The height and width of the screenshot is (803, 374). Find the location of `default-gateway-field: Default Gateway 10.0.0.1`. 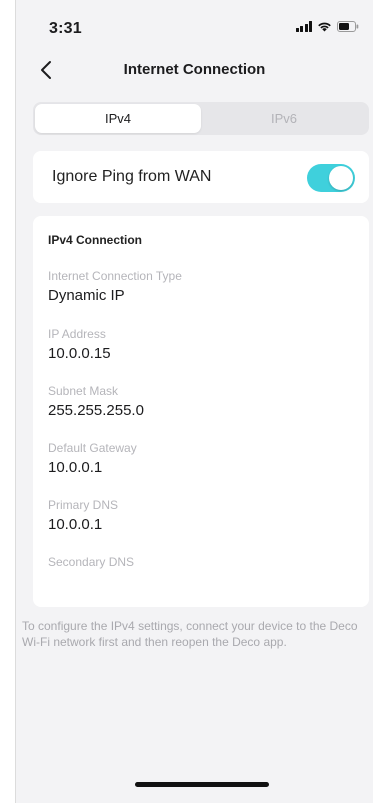

default-gateway-field: Default Gateway 10.0.0.1 is located at coordinates (92, 458).